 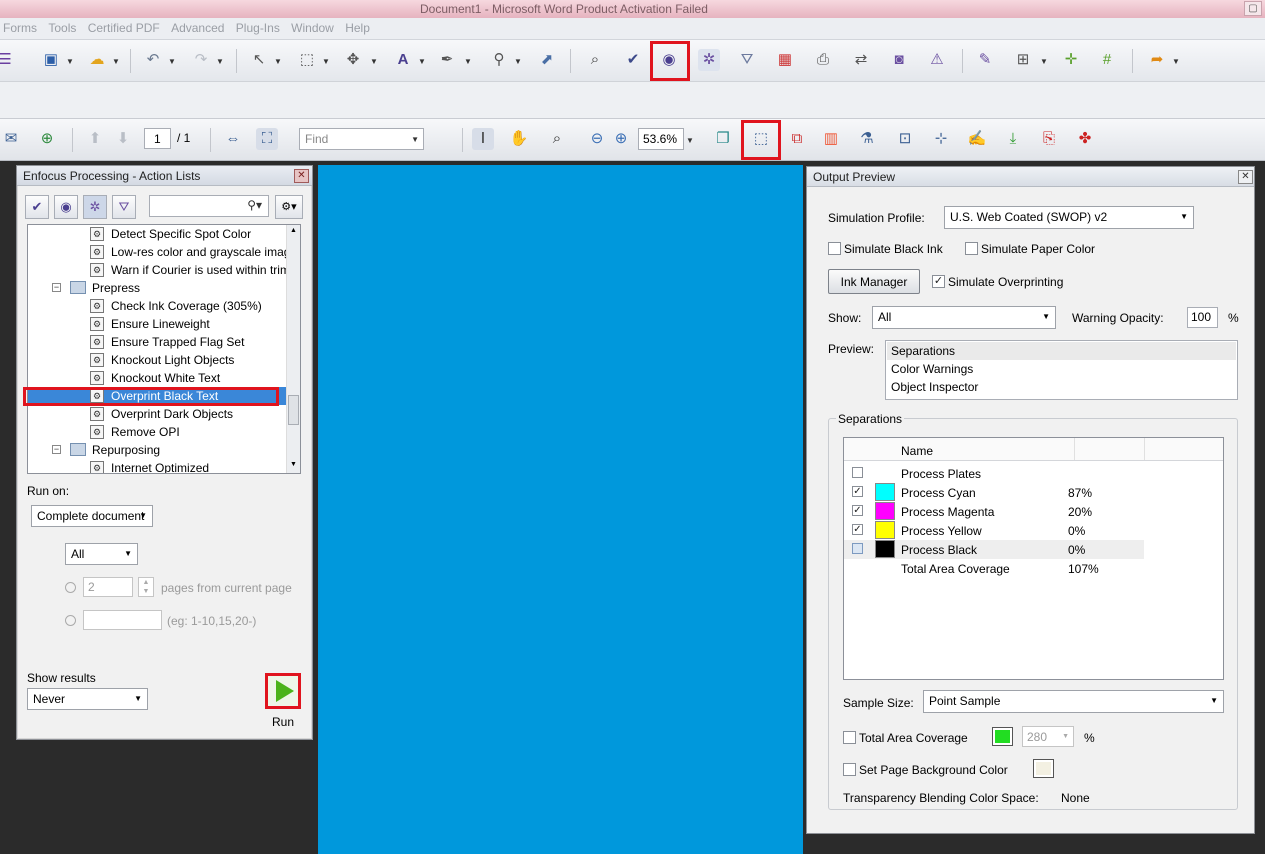 I want to click on menu-help: Help, so click(x=358, y=26).